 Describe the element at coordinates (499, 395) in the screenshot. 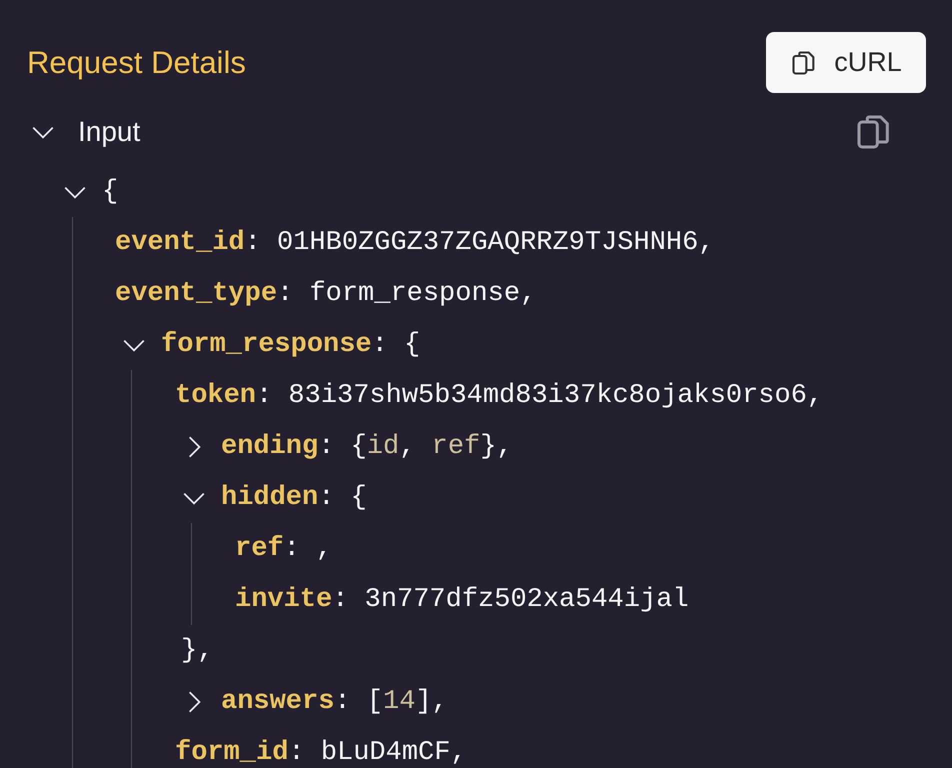

I see `json-field: token: 83i37shw5b34md83i37kc8ojaks0rso6,` at that location.